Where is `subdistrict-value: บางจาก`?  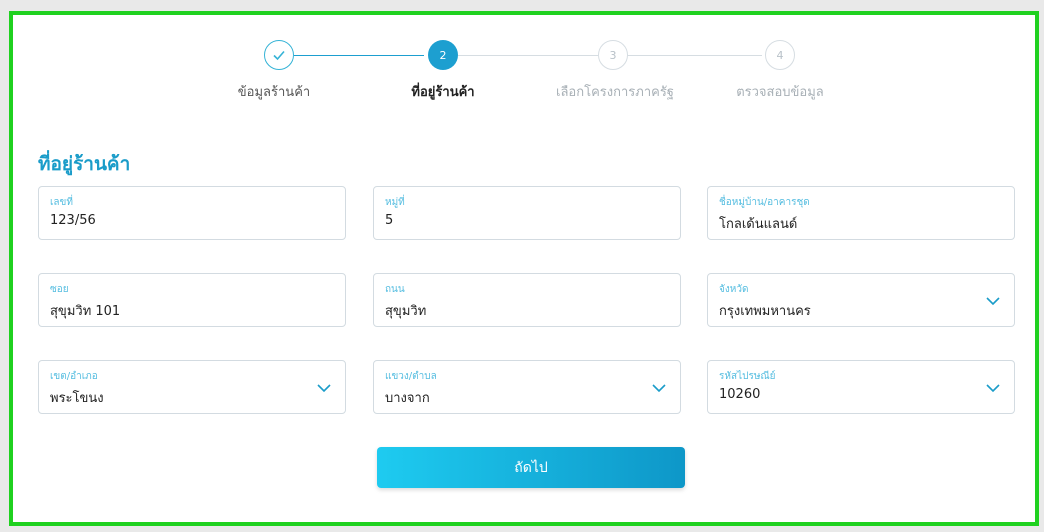 subdistrict-value: บางจาก is located at coordinates (407, 398).